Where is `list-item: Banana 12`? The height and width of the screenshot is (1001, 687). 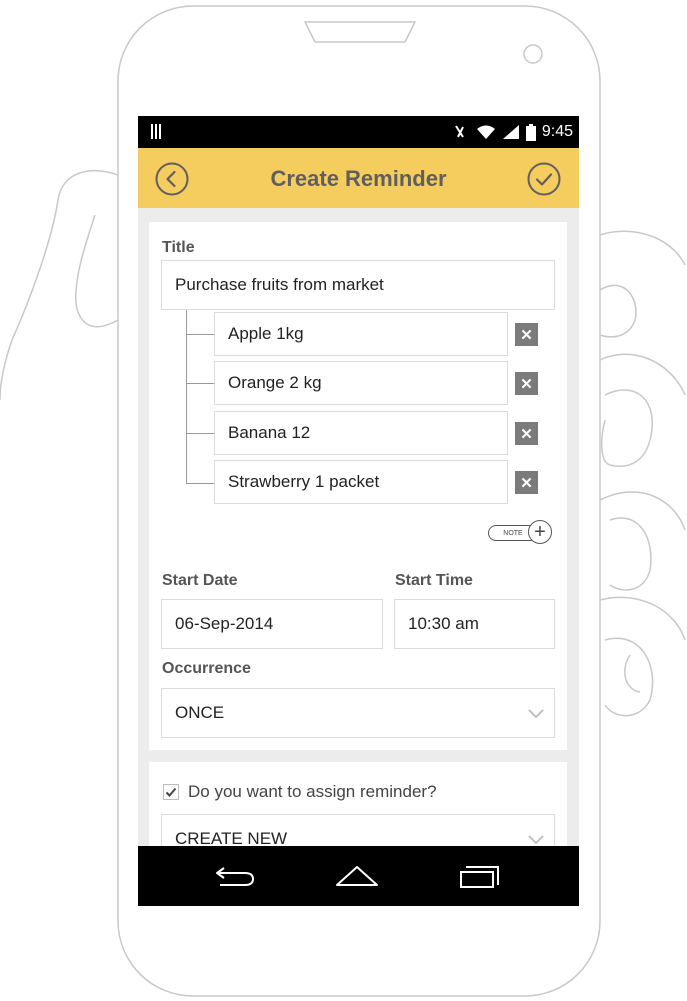 list-item: Banana 12 is located at coordinates (361, 433).